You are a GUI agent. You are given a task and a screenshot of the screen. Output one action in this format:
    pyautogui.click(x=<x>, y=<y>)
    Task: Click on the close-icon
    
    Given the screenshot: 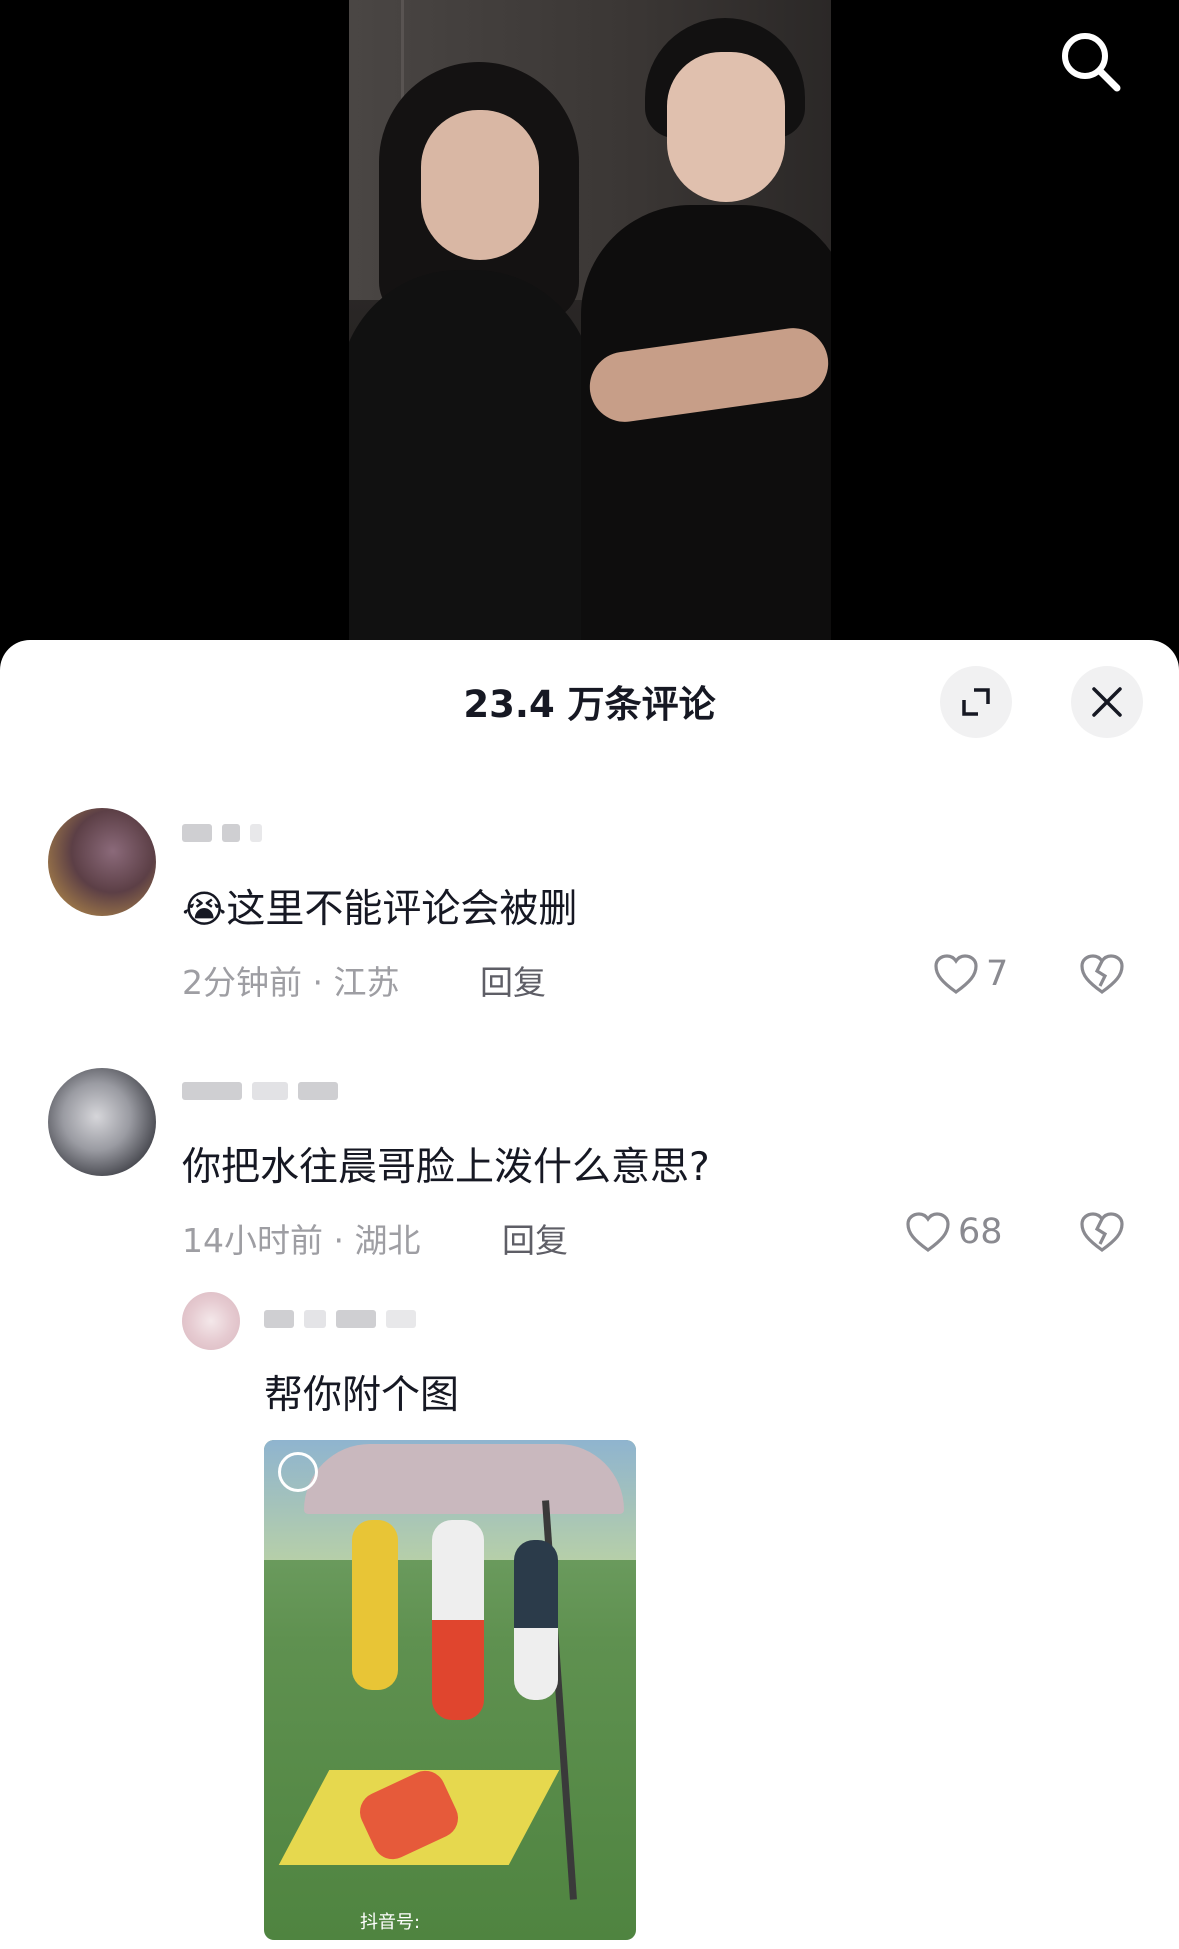 What is the action you would take?
    pyautogui.click(x=1107, y=702)
    